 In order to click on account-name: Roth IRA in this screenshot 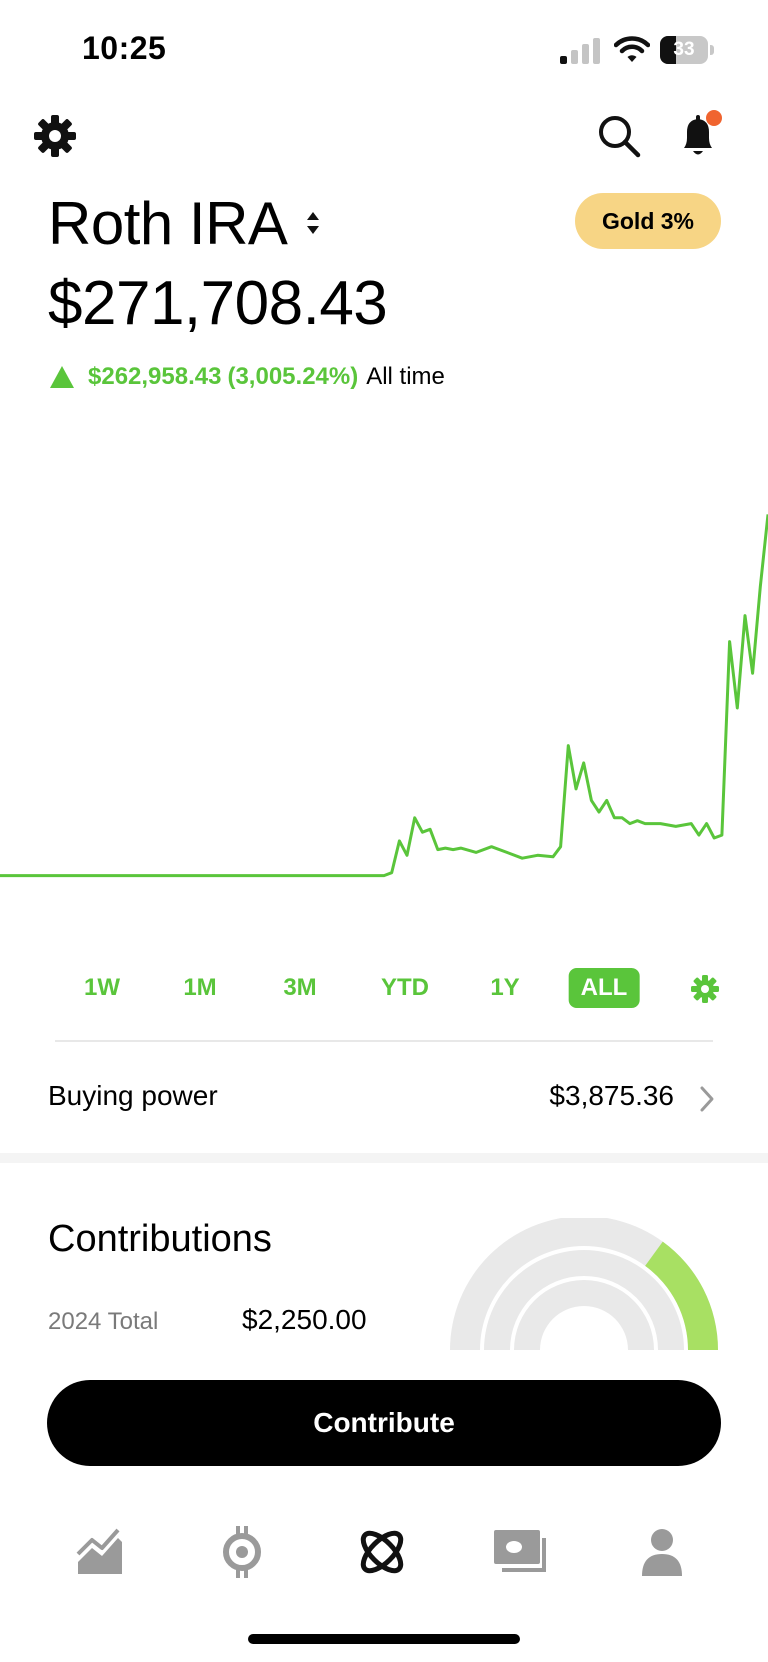, I will do `click(168, 223)`.